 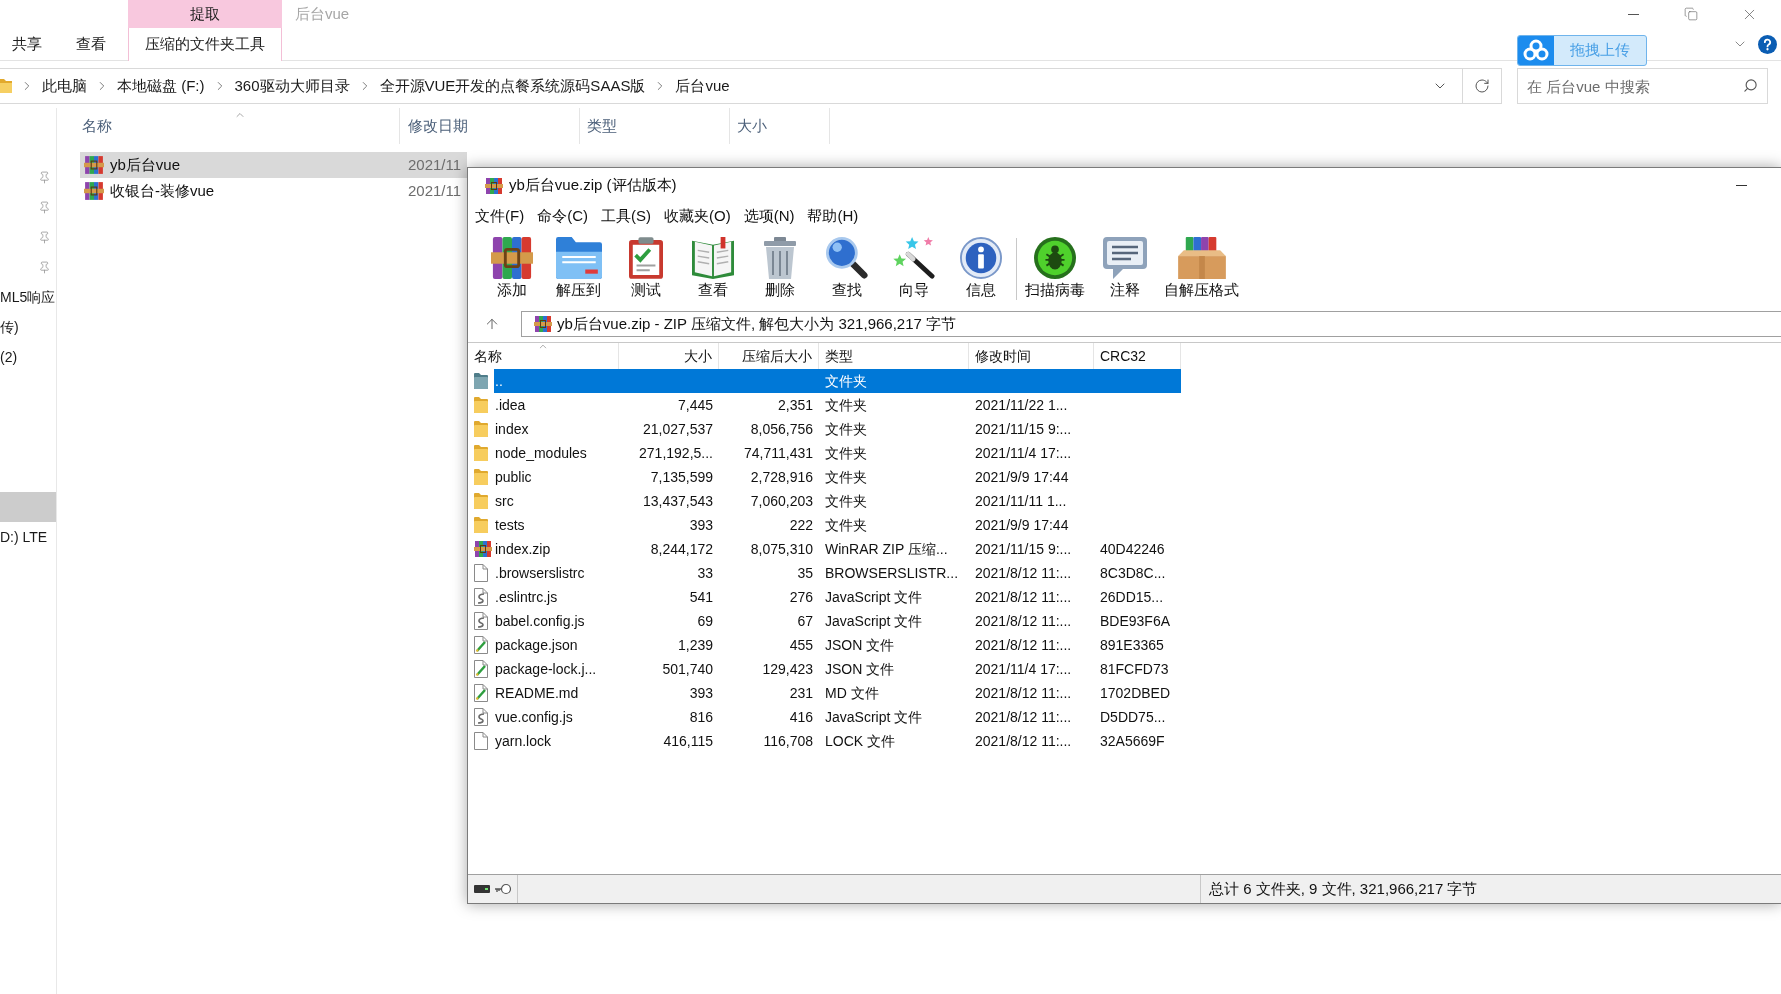 I want to click on search-field: 在 后台vue 中搜索, so click(x=1642, y=86).